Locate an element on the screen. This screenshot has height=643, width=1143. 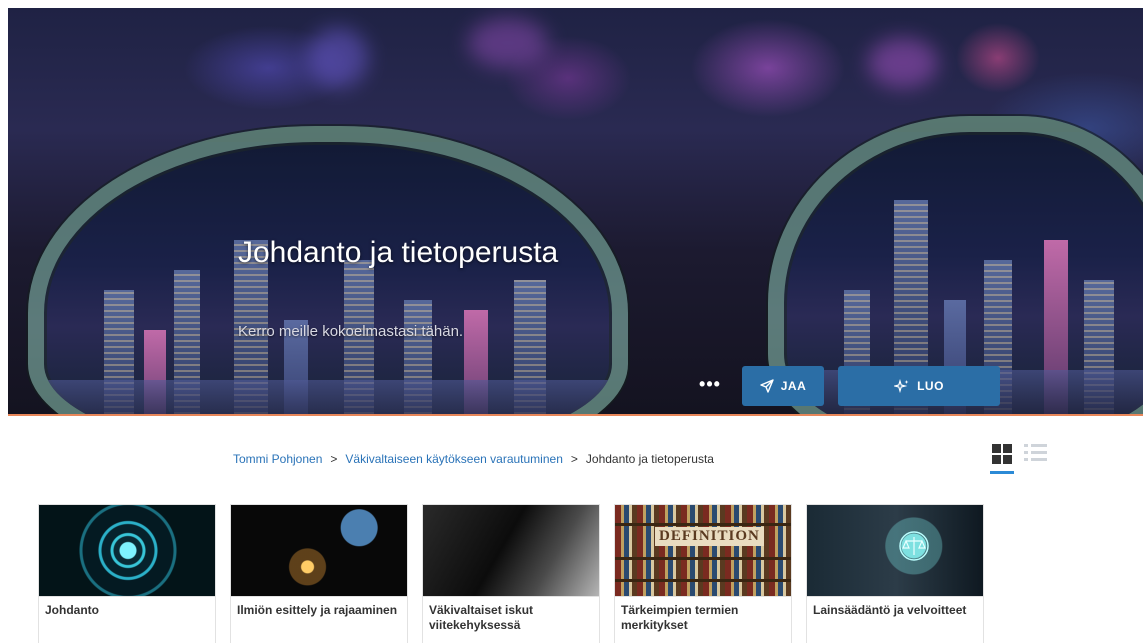
card-title: Väkivaltaiset iskut viitekehyksessä is located at coordinates (511, 614).